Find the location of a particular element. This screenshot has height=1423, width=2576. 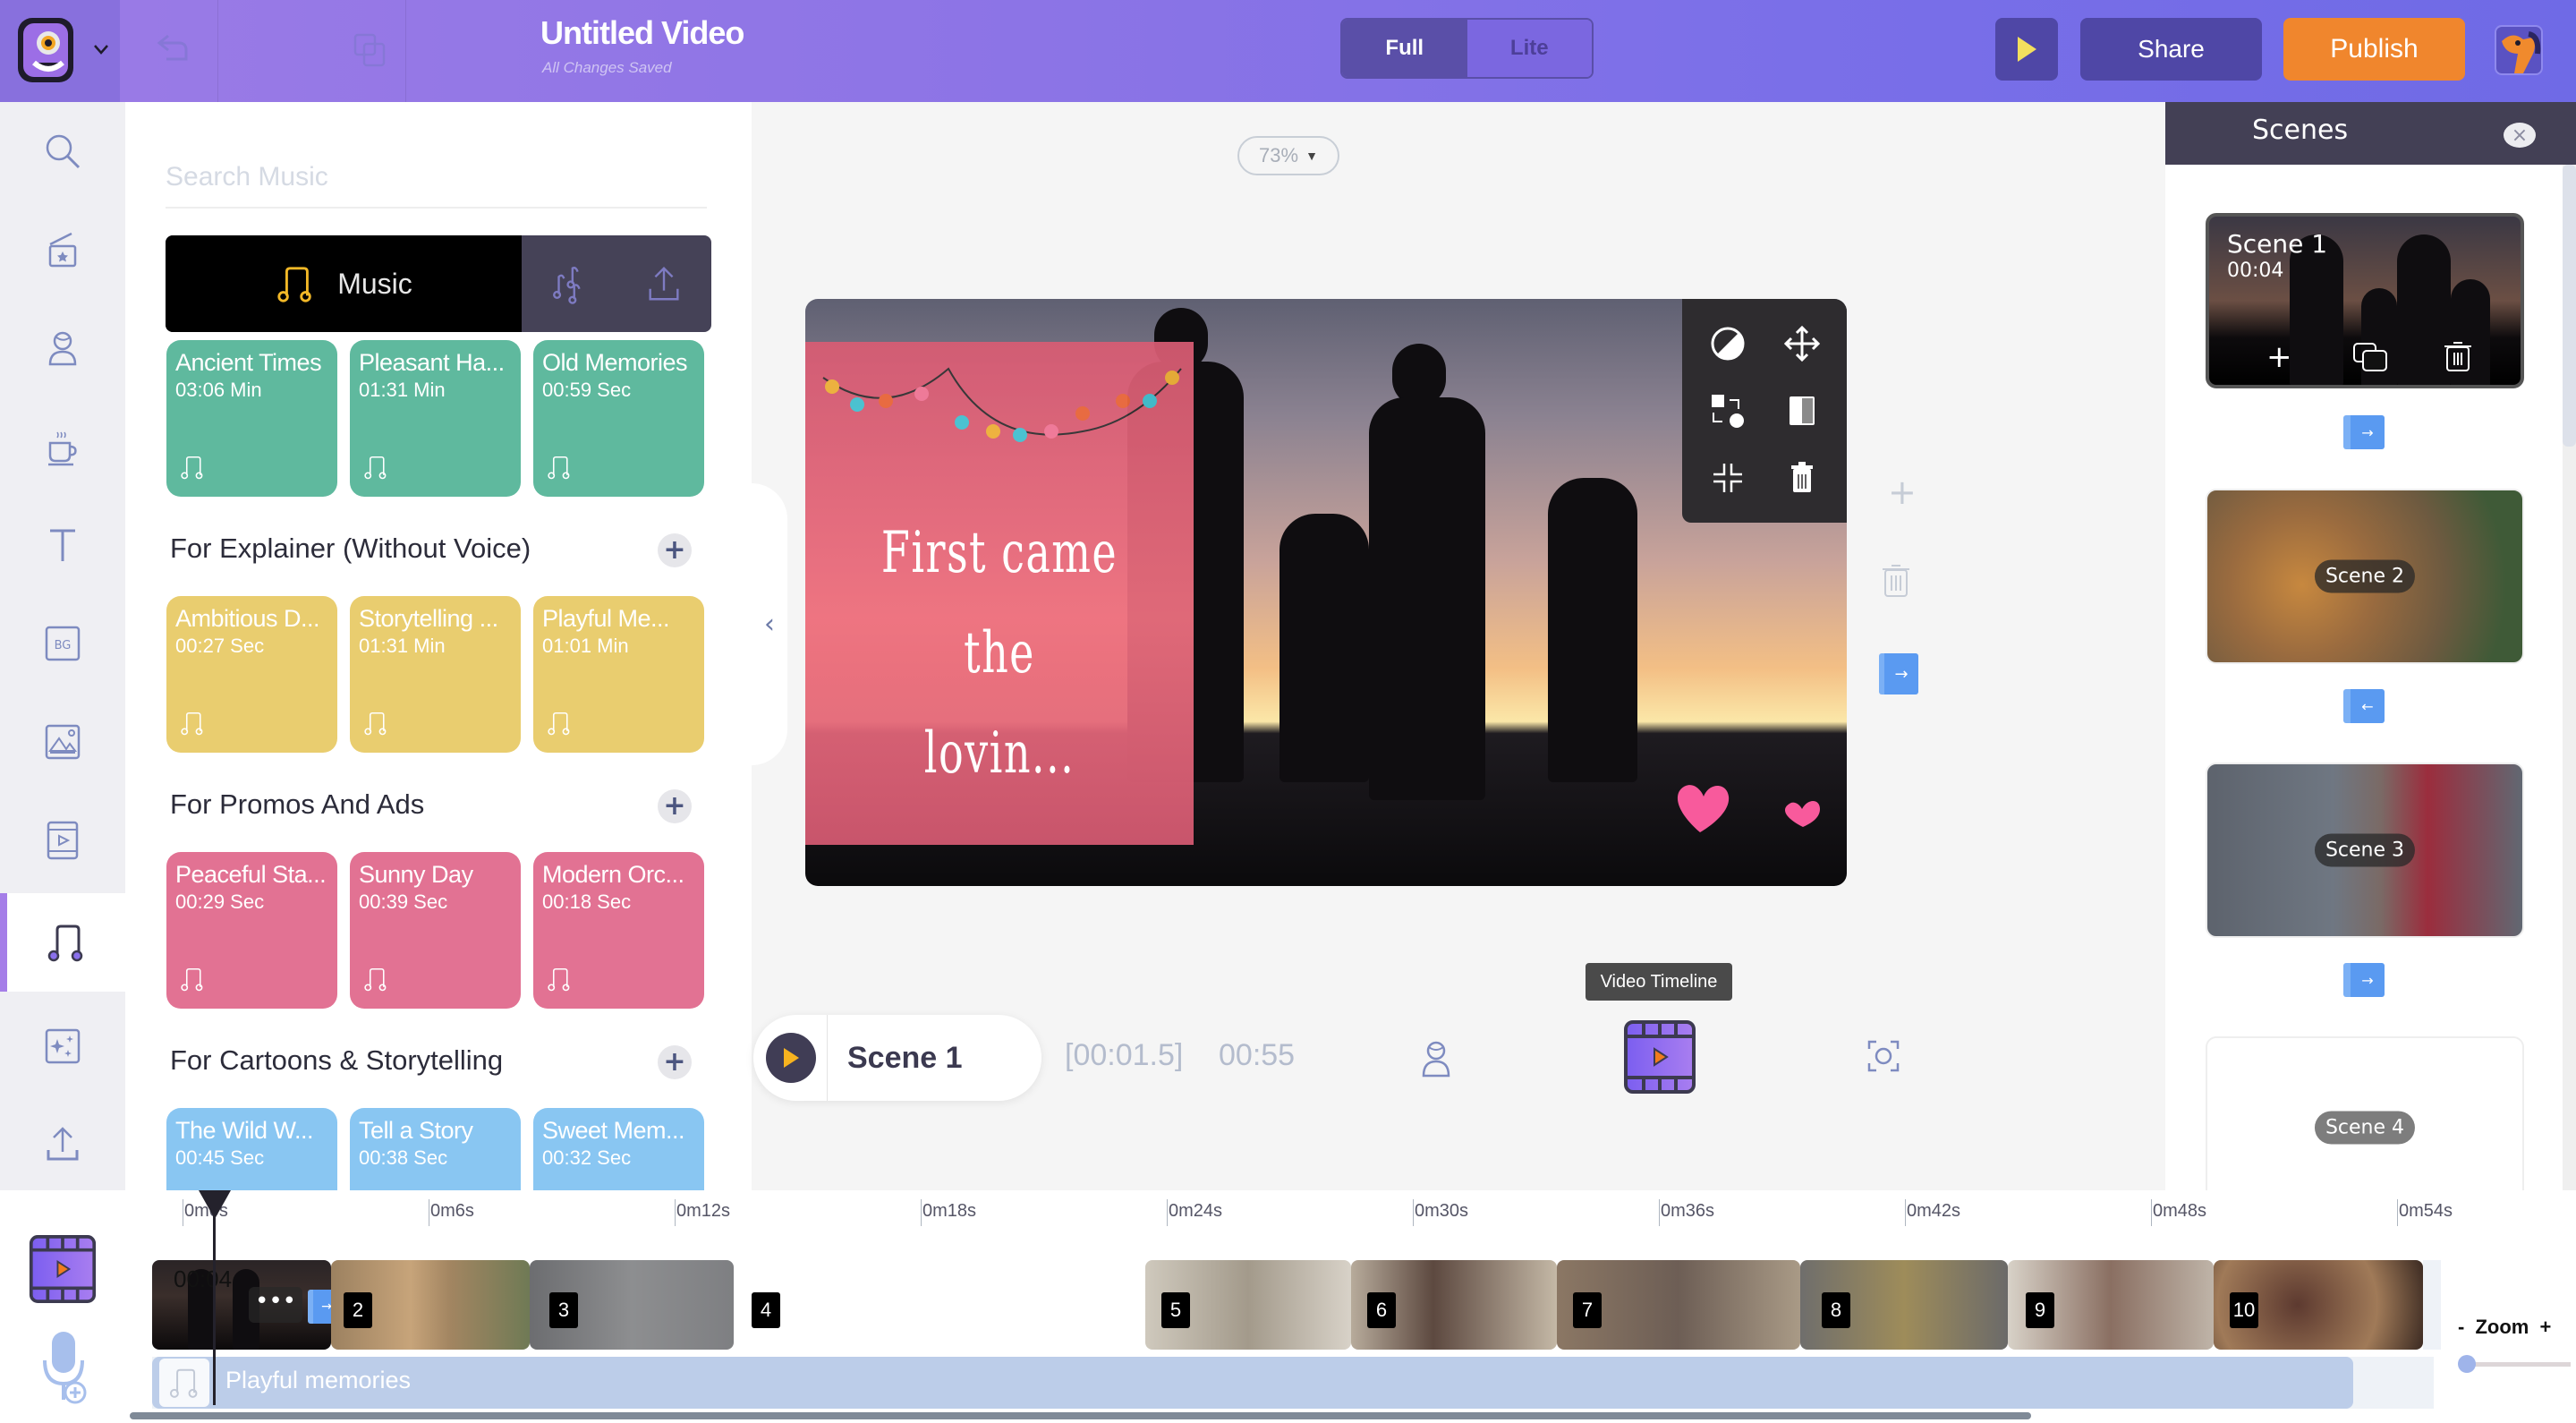

rail-text is located at coordinates (63, 545).